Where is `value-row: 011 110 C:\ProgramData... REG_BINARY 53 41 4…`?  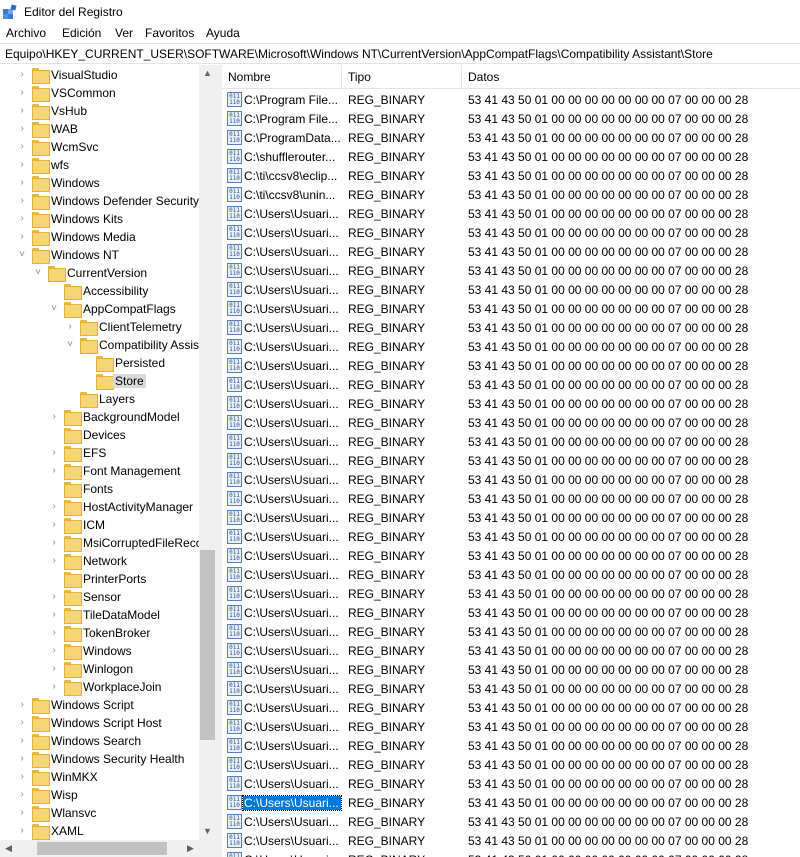
value-row: 011 110 C:\ProgramData... REG_BINARY 53 41 4… is located at coordinates (511, 137).